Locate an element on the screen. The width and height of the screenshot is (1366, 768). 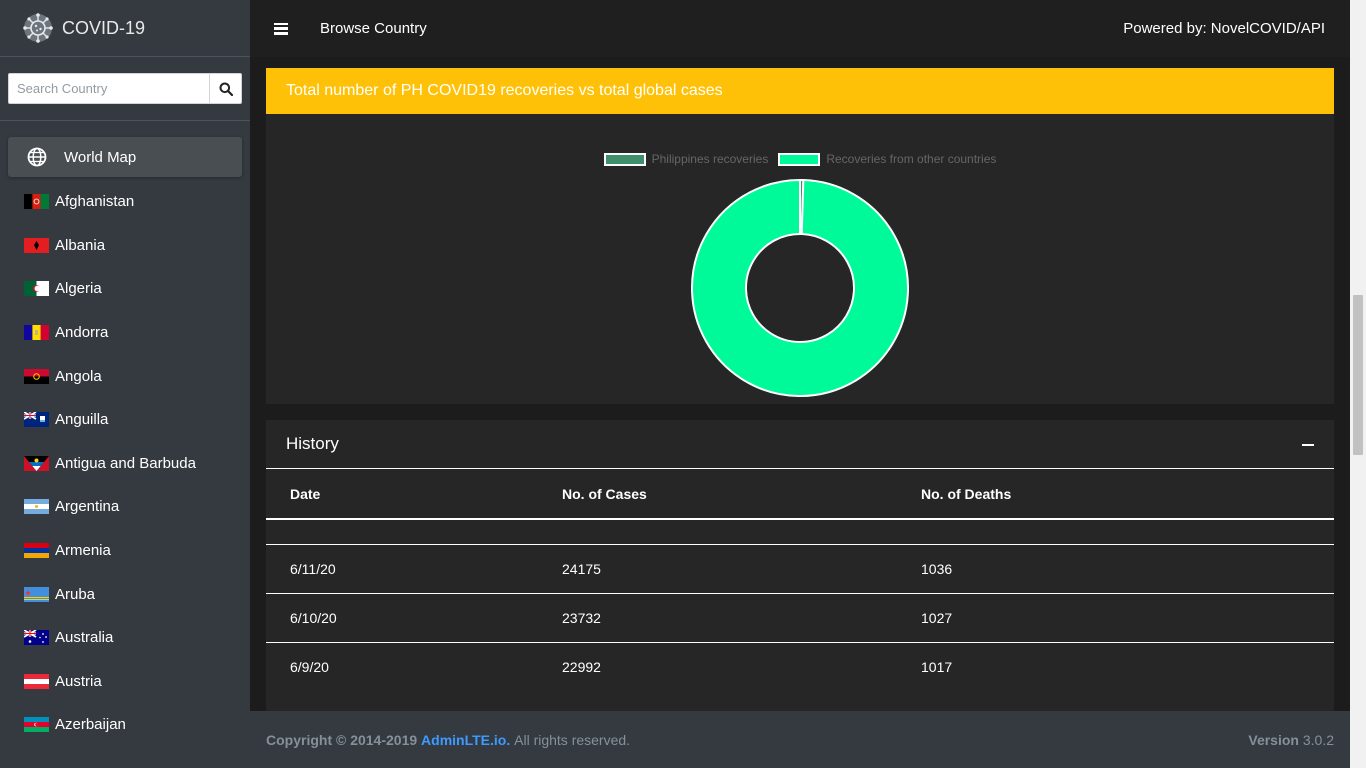
albania-flag-icon is located at coordinates (36, 245).